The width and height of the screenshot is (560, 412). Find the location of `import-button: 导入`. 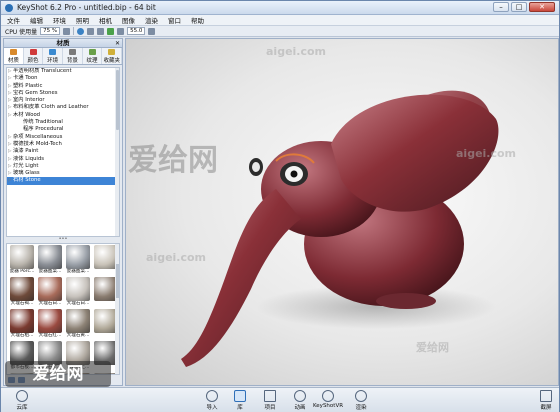

import-button: 导入 is located at coordinates (212, 401).